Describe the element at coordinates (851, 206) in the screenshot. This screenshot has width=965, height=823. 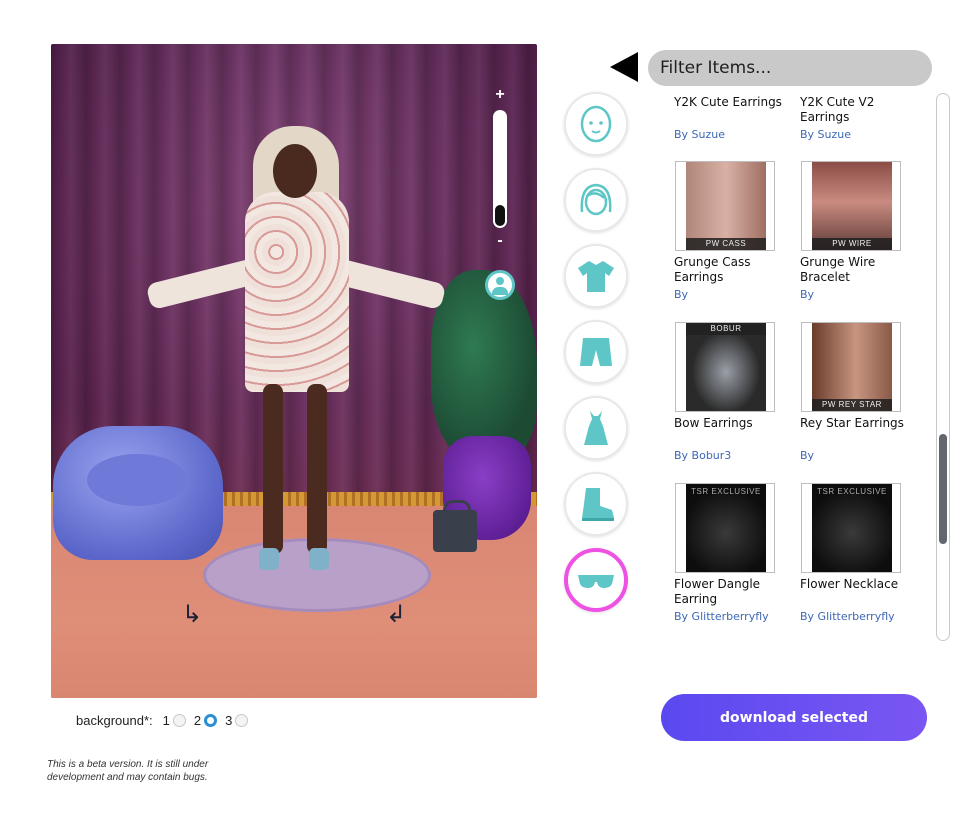
I see `item-thumbnail: PW WIRE BRACELET` at that location.